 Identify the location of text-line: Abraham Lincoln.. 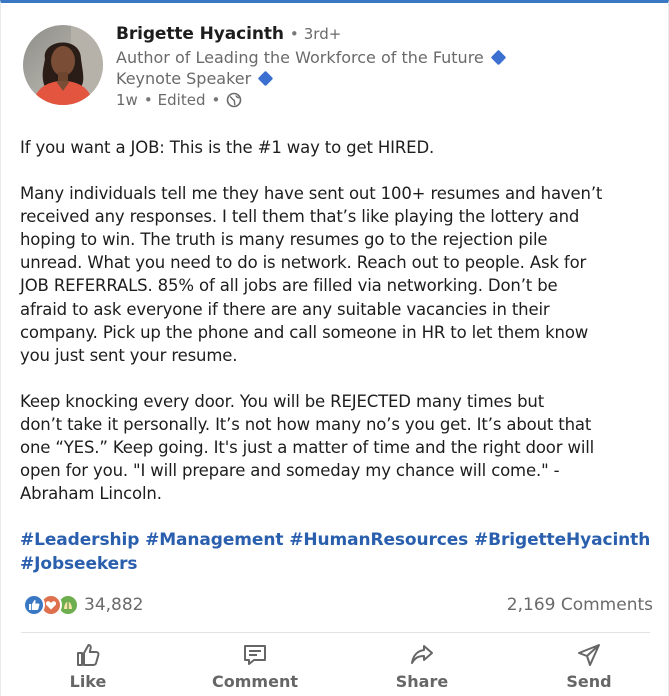
(91, 494).